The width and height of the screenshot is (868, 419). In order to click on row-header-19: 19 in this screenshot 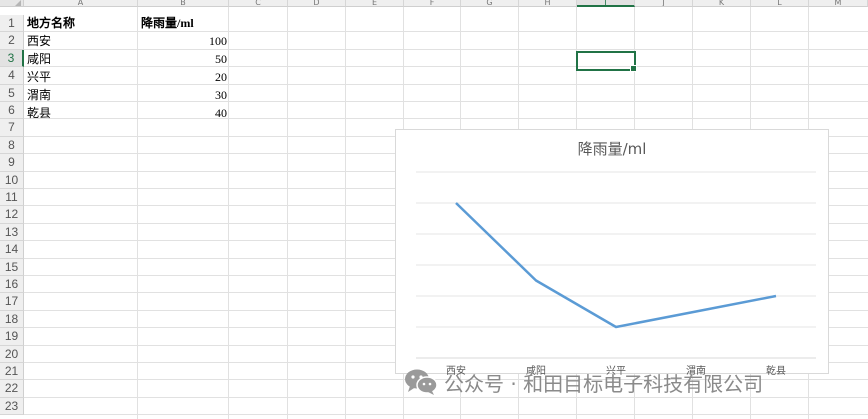, I will do `click(12, 337)`.